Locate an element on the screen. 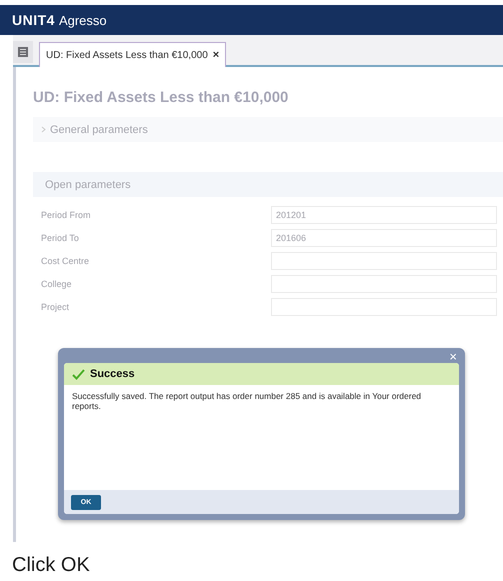 Image resolution: width=503 pixels, height=581 pixels. input-field: 201606 is located at coordinates (384, 237).